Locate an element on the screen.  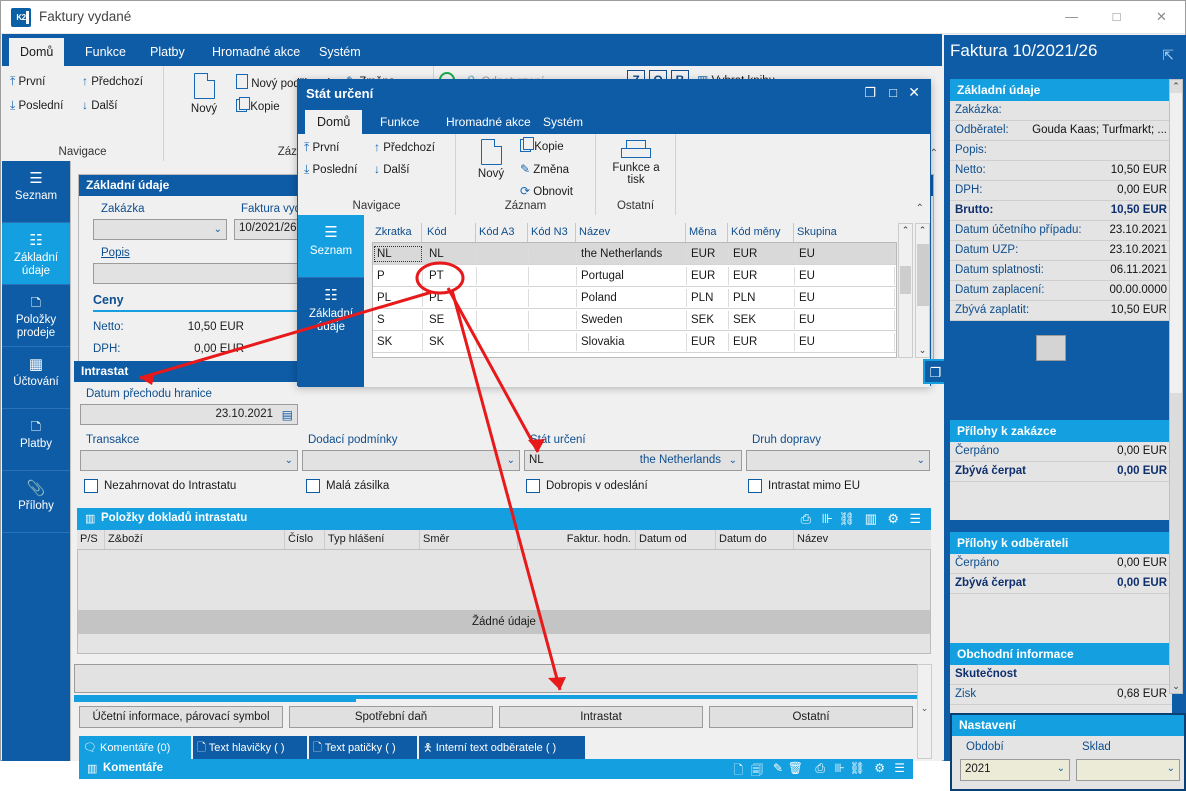
dialog-btn-kopie: Kopie is located at coordinates (542, 145).